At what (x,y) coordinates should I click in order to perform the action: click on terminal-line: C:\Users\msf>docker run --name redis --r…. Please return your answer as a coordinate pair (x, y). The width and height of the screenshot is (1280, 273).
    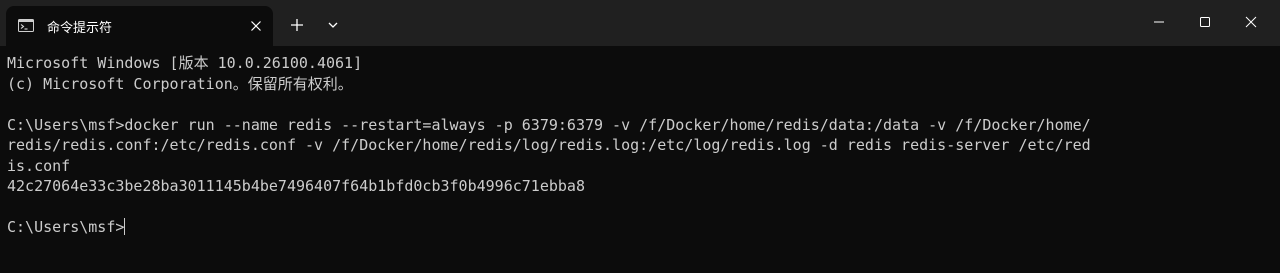
    Looking at the image, I should click on (549, 124).